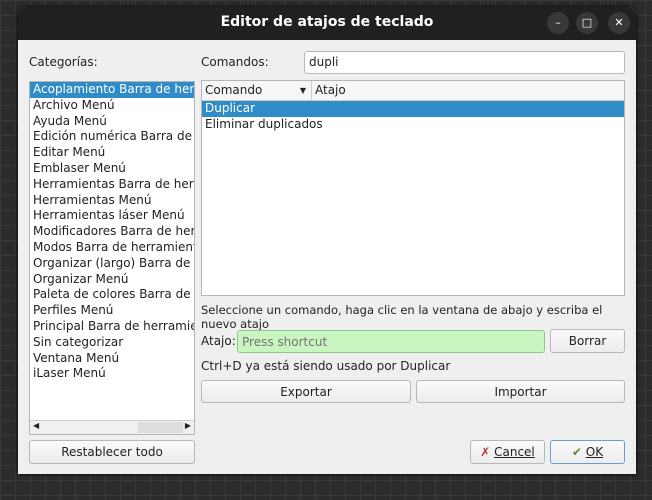 This screenshot has width=652, height=500. I want to click on ok-button: ✔ OK, so click(587, 452).